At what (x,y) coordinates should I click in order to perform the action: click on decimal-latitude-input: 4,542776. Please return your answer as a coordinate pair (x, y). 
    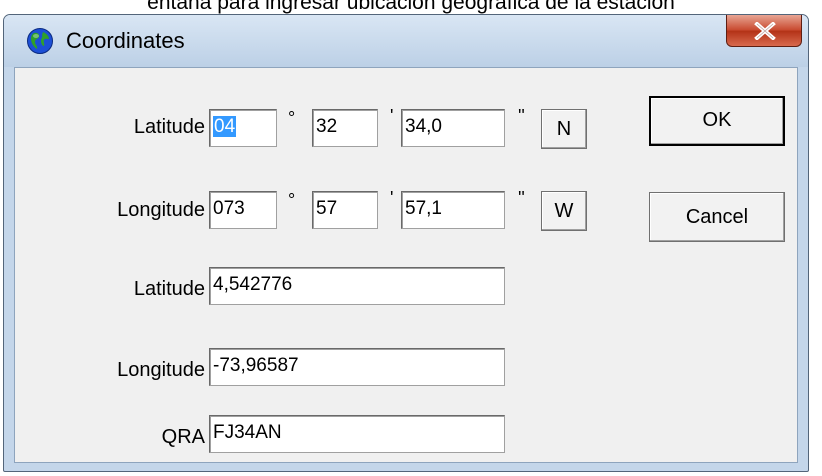
    Looking at the image, I should click on (357, 286).